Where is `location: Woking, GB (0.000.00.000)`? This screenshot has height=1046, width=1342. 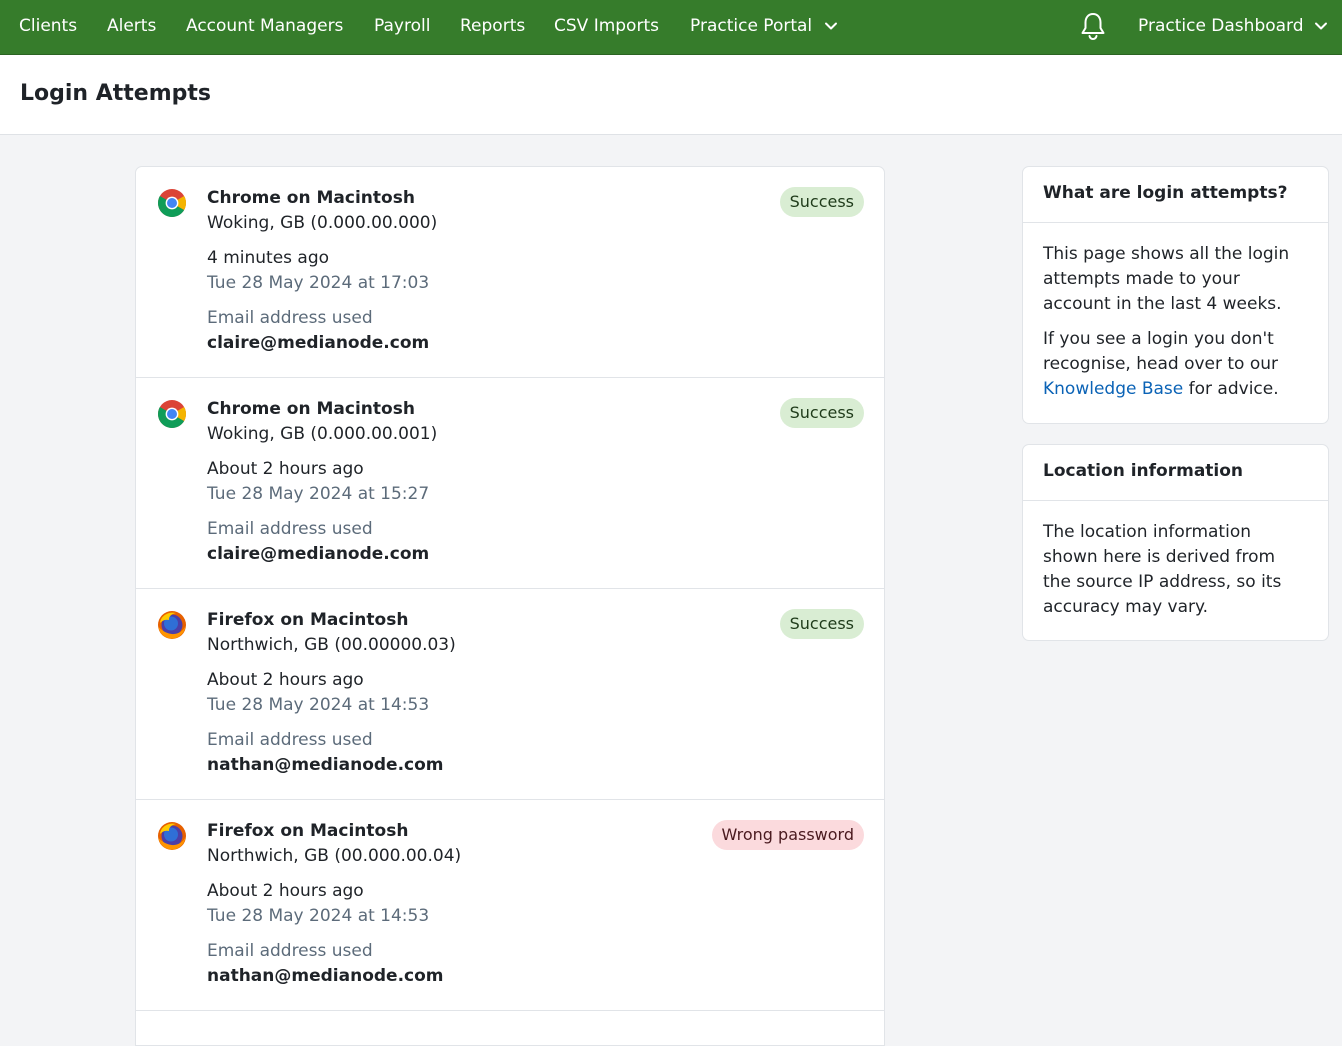
location: Woking, GB (0.000.00.000) is located at coordinates (322, 223).